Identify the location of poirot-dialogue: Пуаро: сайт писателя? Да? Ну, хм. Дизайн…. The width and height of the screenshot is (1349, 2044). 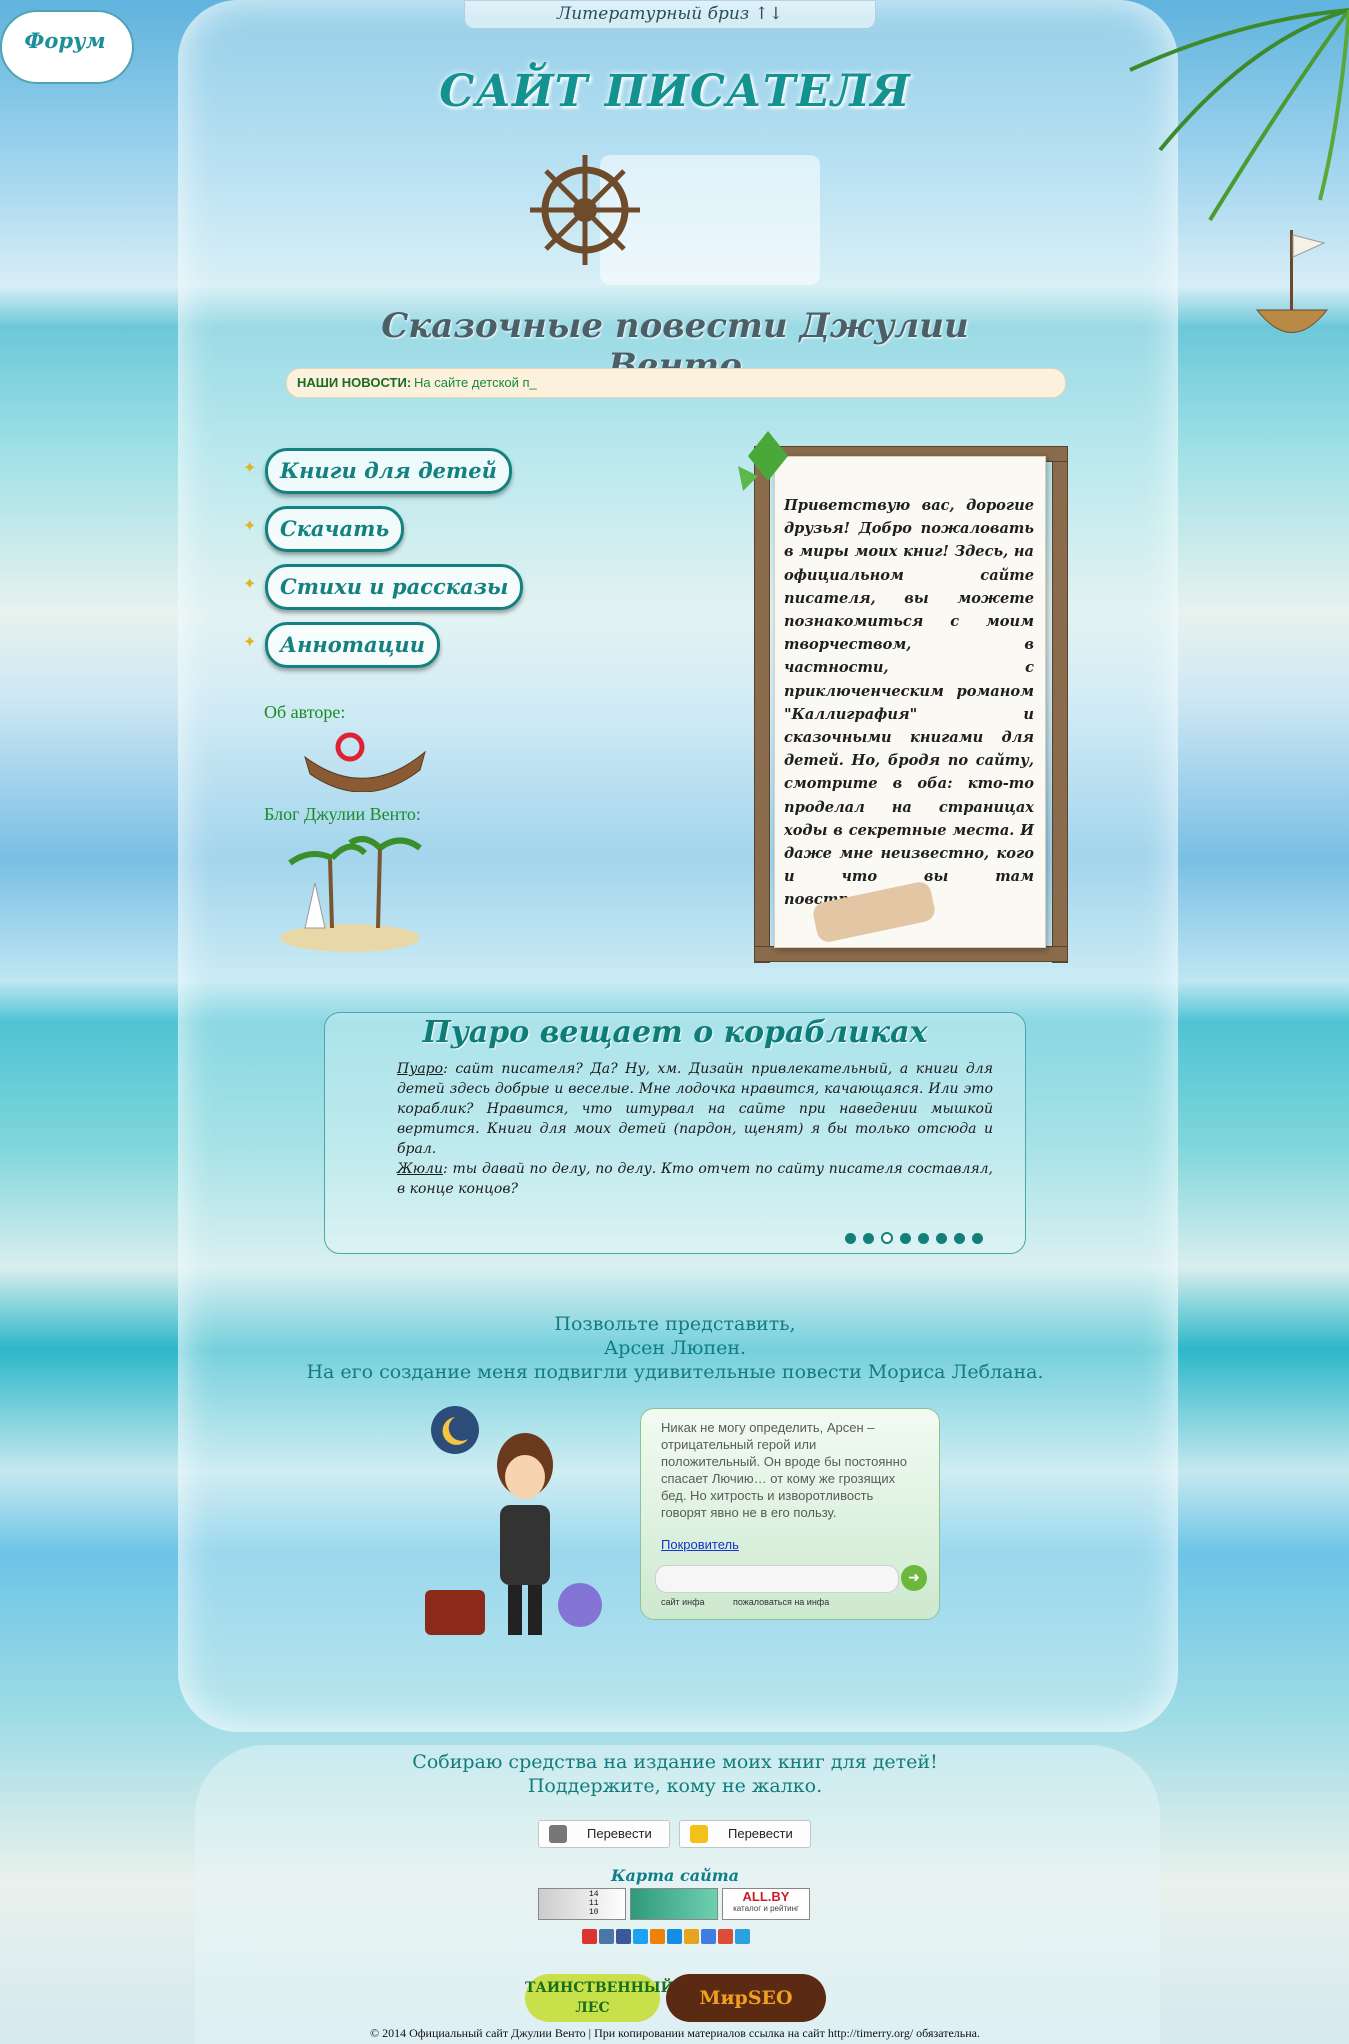
(695, 1129).